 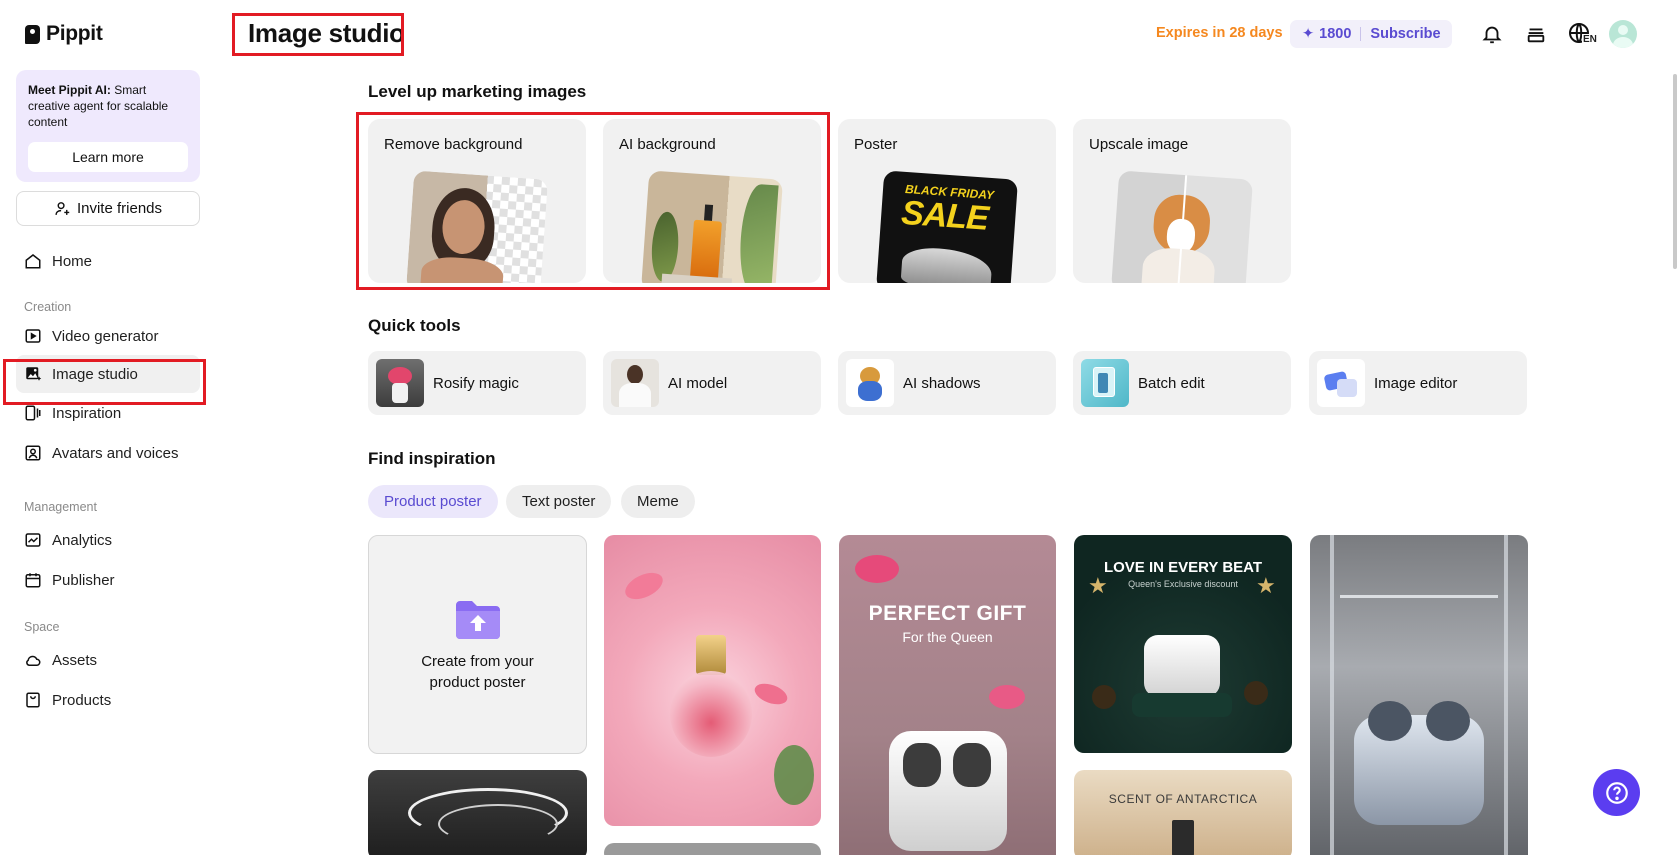 I want to click on nav-image-studio-label: Image studio, so click(x=95, y=374).